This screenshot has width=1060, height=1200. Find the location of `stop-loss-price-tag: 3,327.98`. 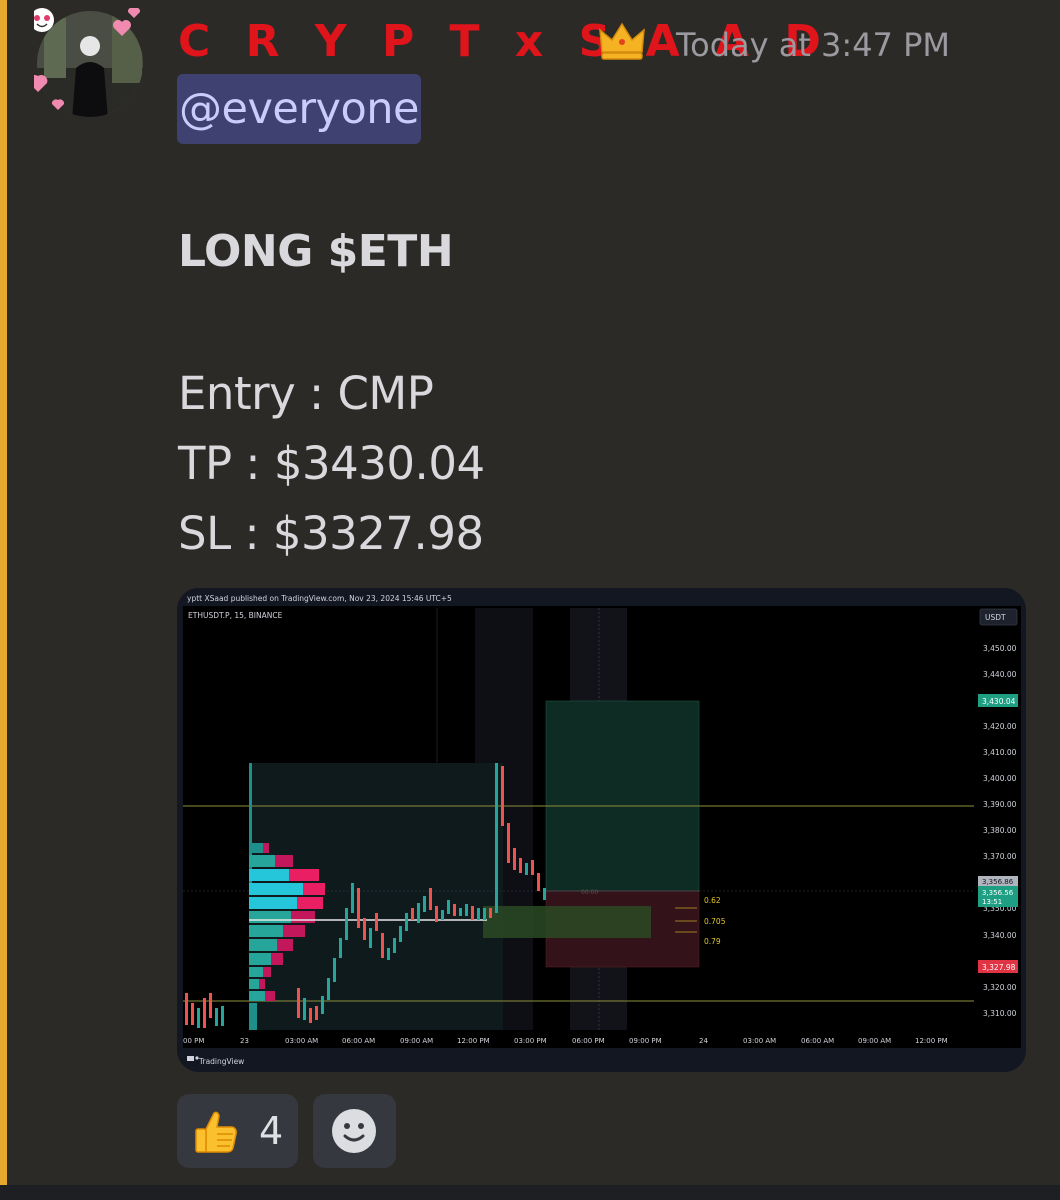

stop-loss-price-tag: 3,327.98 is located at coordinates (999, 967).